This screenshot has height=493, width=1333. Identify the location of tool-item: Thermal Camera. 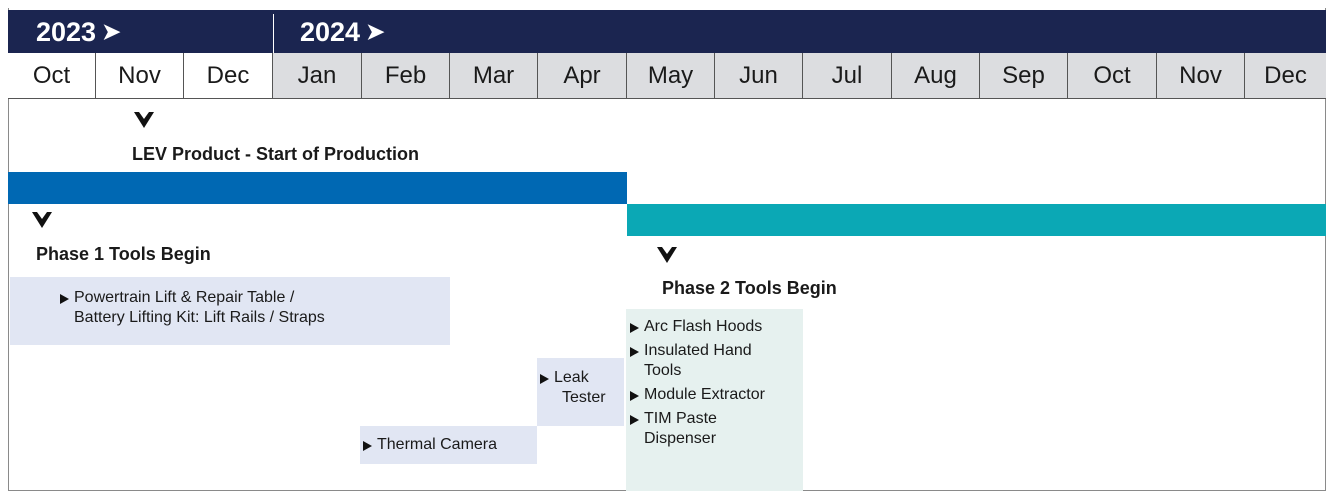
(450, 445).